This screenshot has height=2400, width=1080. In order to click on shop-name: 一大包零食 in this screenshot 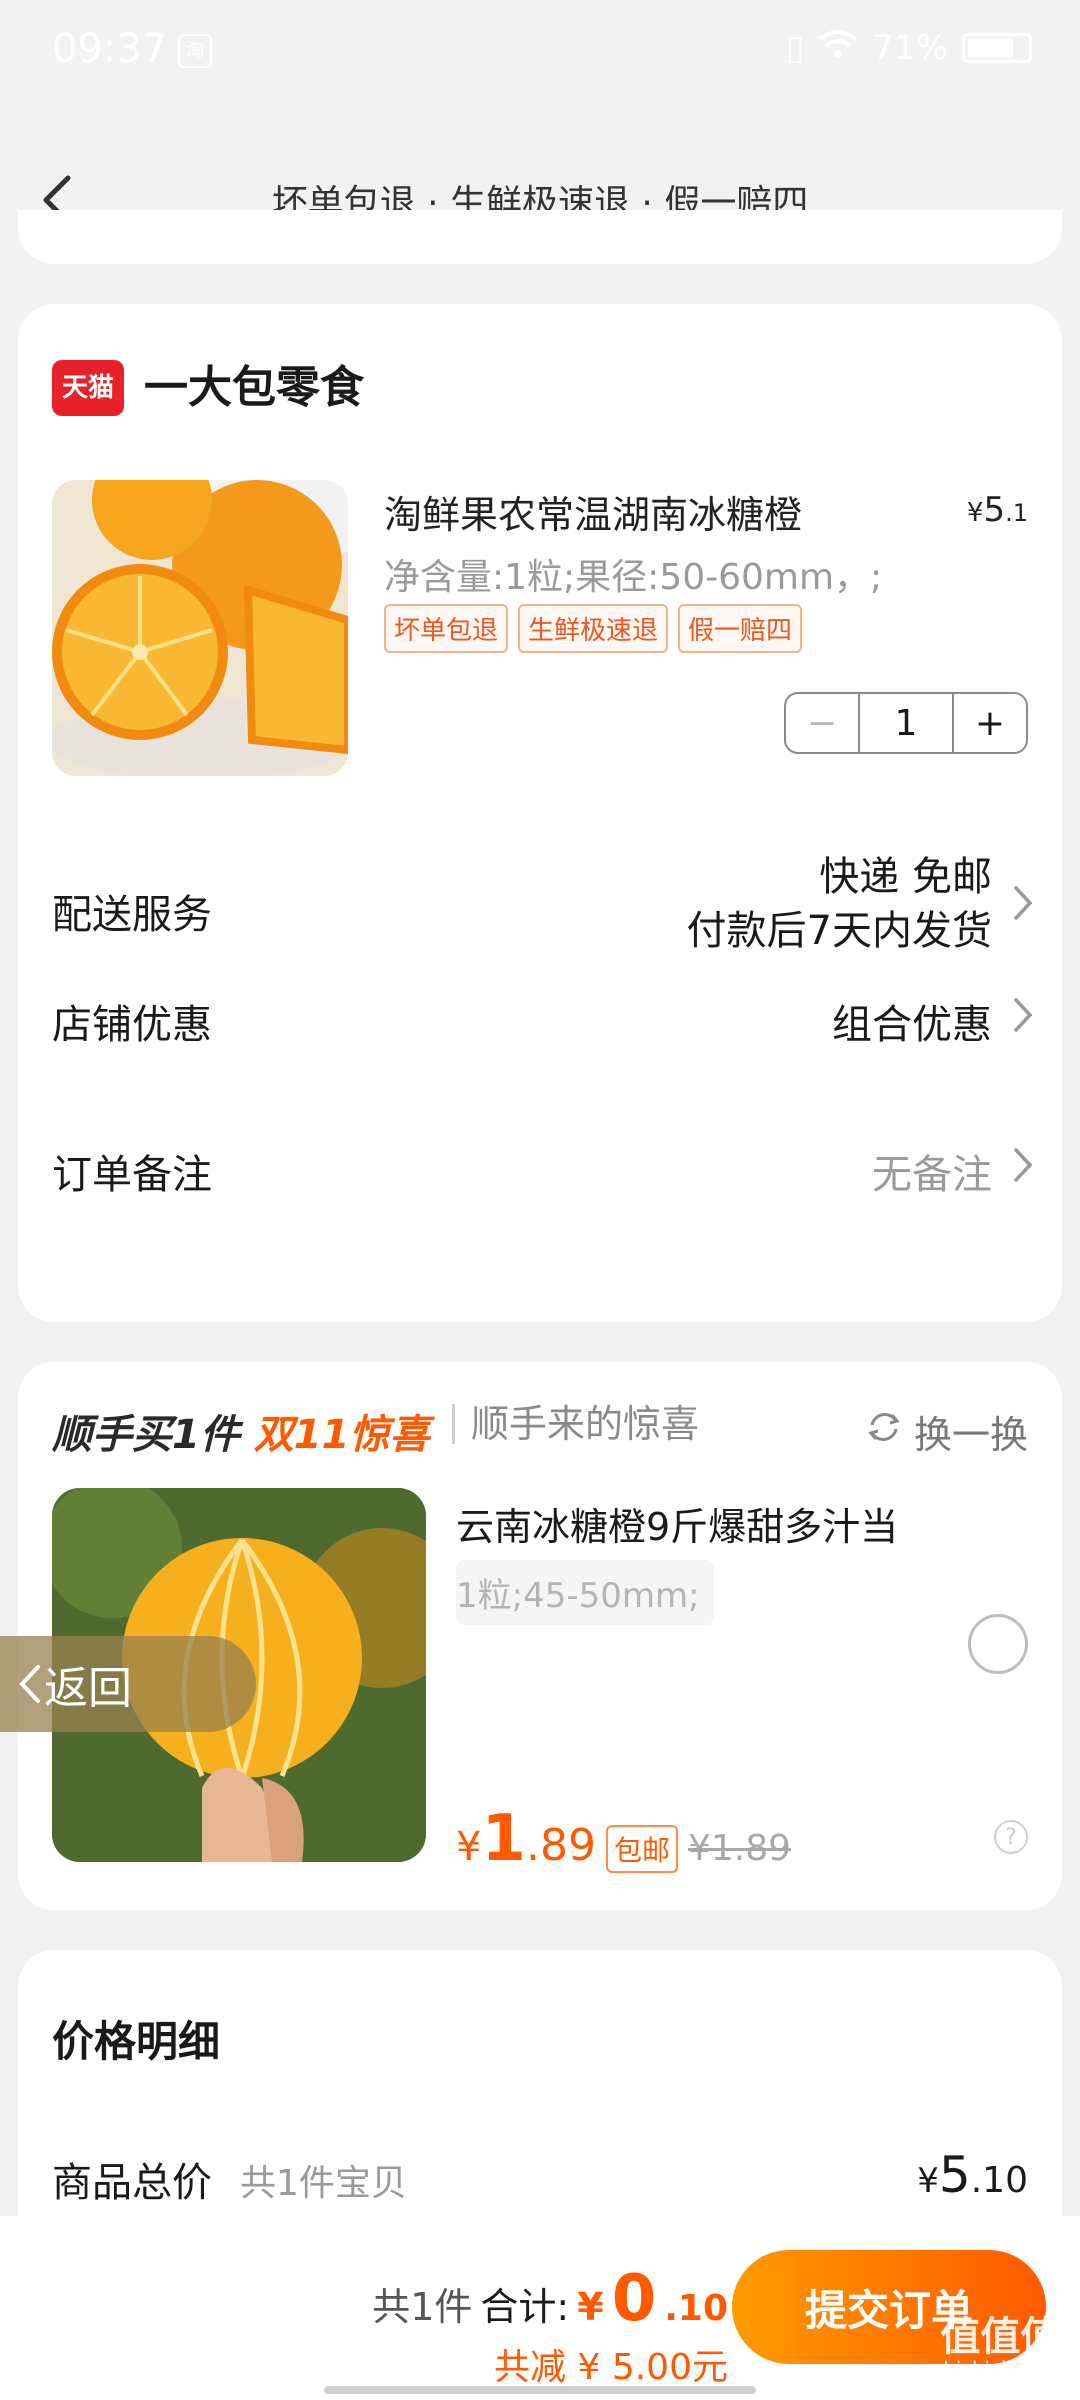, I will do `click(254, 388)`.